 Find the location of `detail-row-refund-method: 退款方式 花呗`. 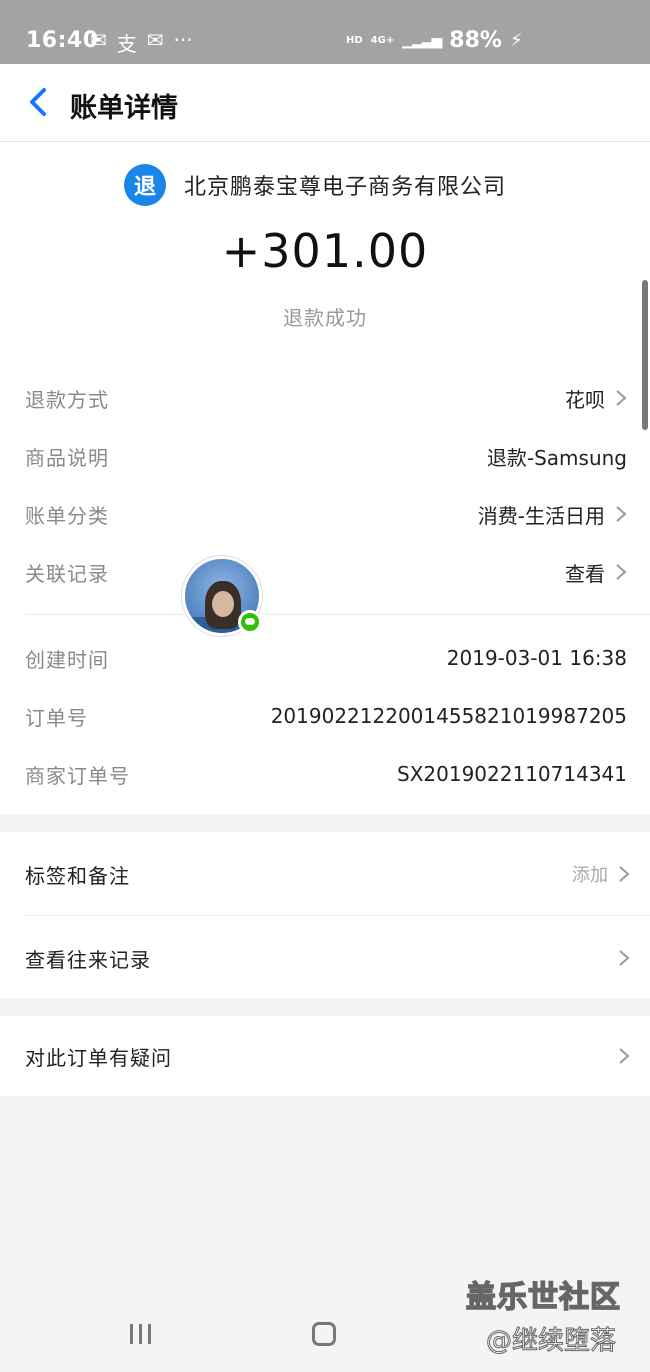

detail-row-refund-method: 退款方式 花呗 is located at coordinates (326, 398).